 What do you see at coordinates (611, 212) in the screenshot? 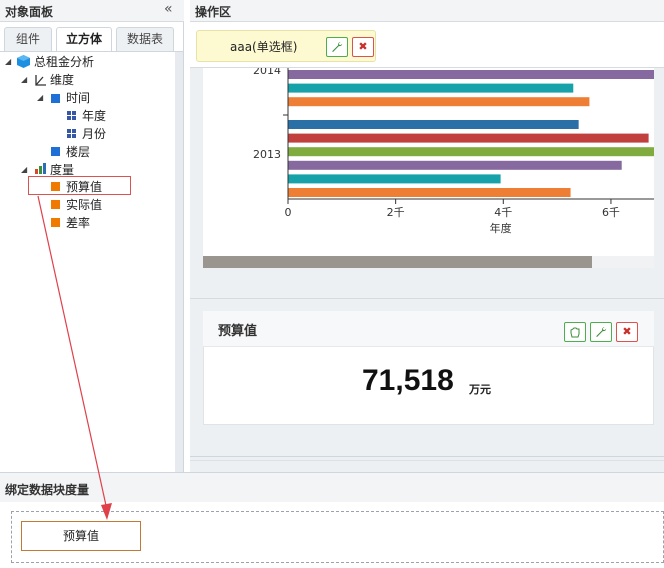
I see `x-tick-label: 6千` at bounding box center [611, 212].